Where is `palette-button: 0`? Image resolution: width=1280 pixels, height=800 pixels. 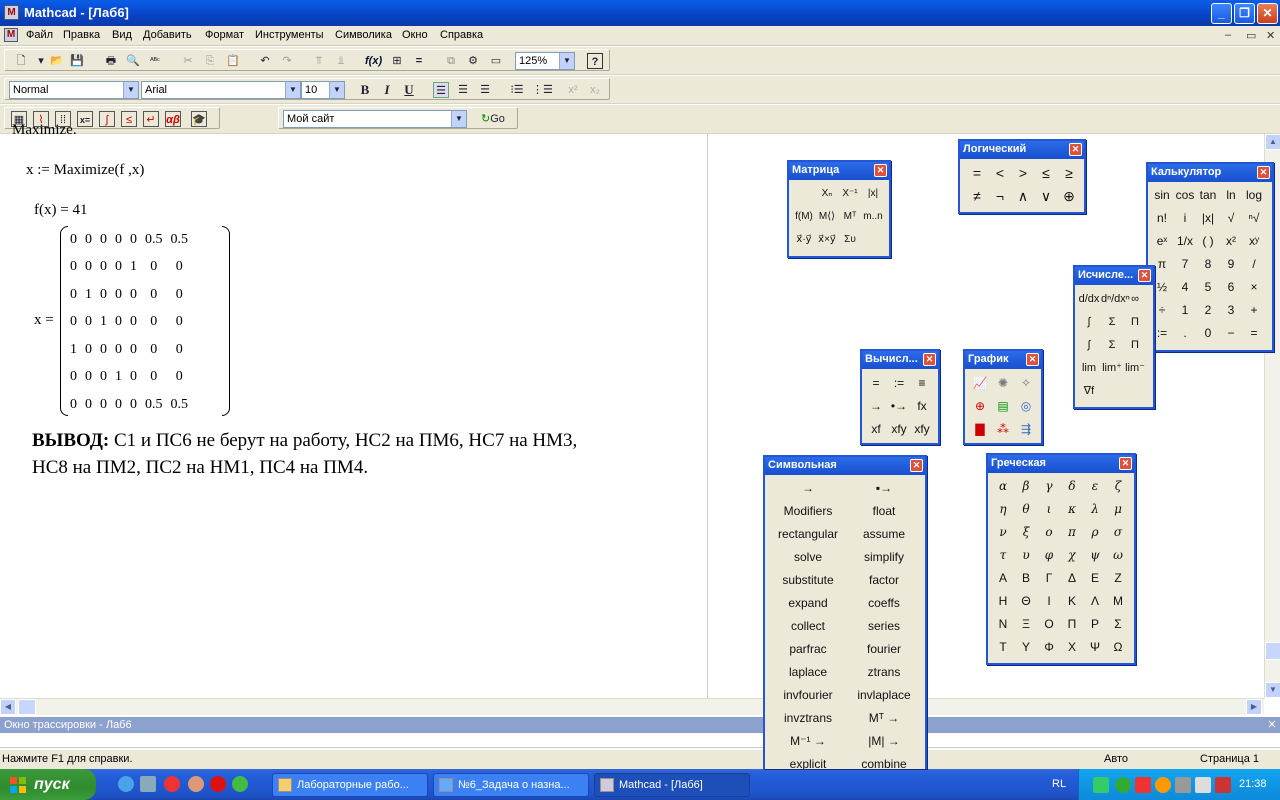
palette-button: 0 is located at coordinates (1208, 333).